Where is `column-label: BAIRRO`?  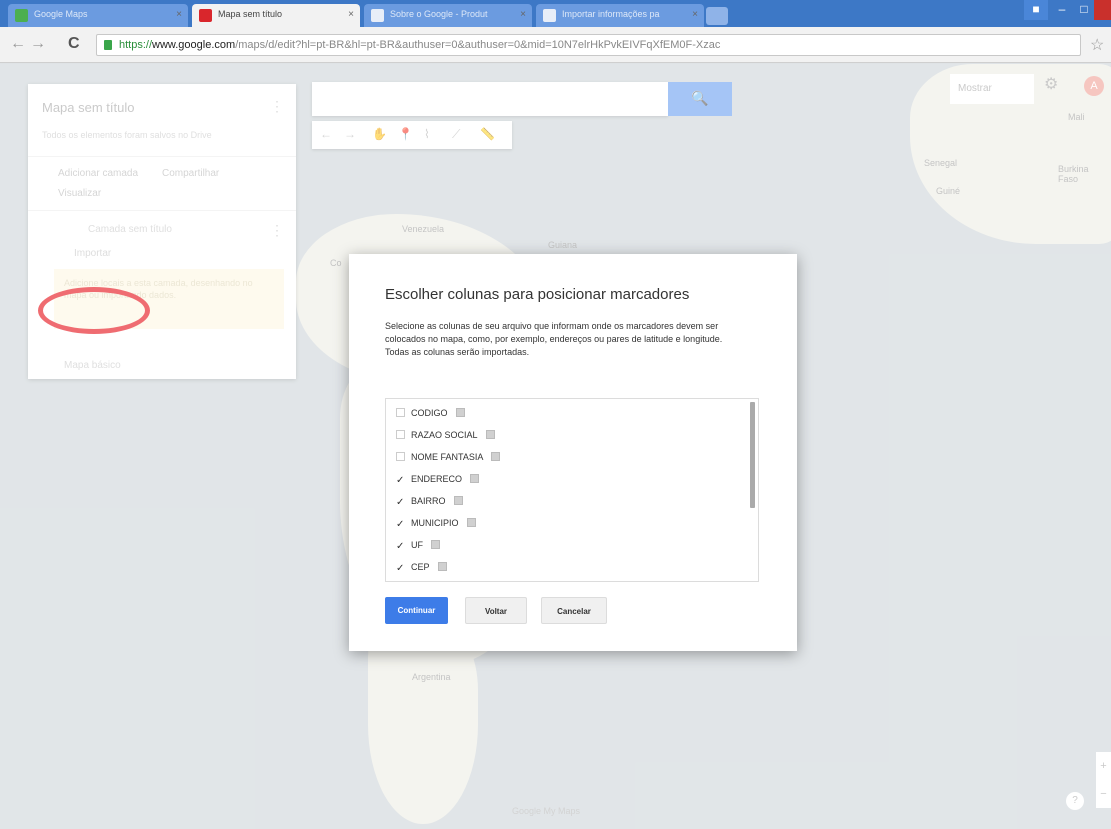
column-label: BAIRRO is located at coordinates (428, 501).